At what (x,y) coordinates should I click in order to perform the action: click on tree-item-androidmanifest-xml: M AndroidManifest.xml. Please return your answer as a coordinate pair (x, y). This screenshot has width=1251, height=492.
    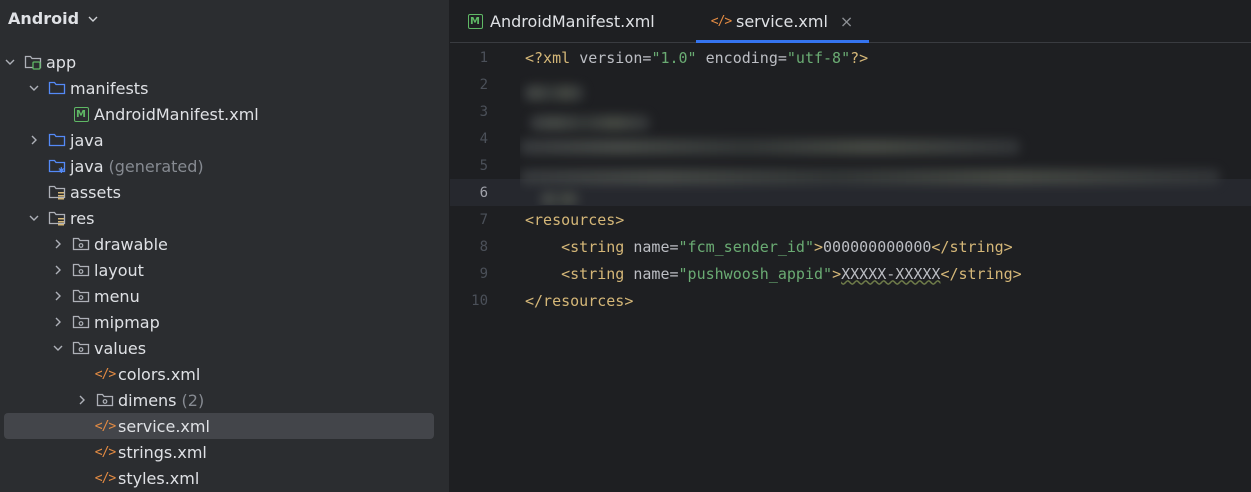
    Looking at the image, I should click on (219, 114).